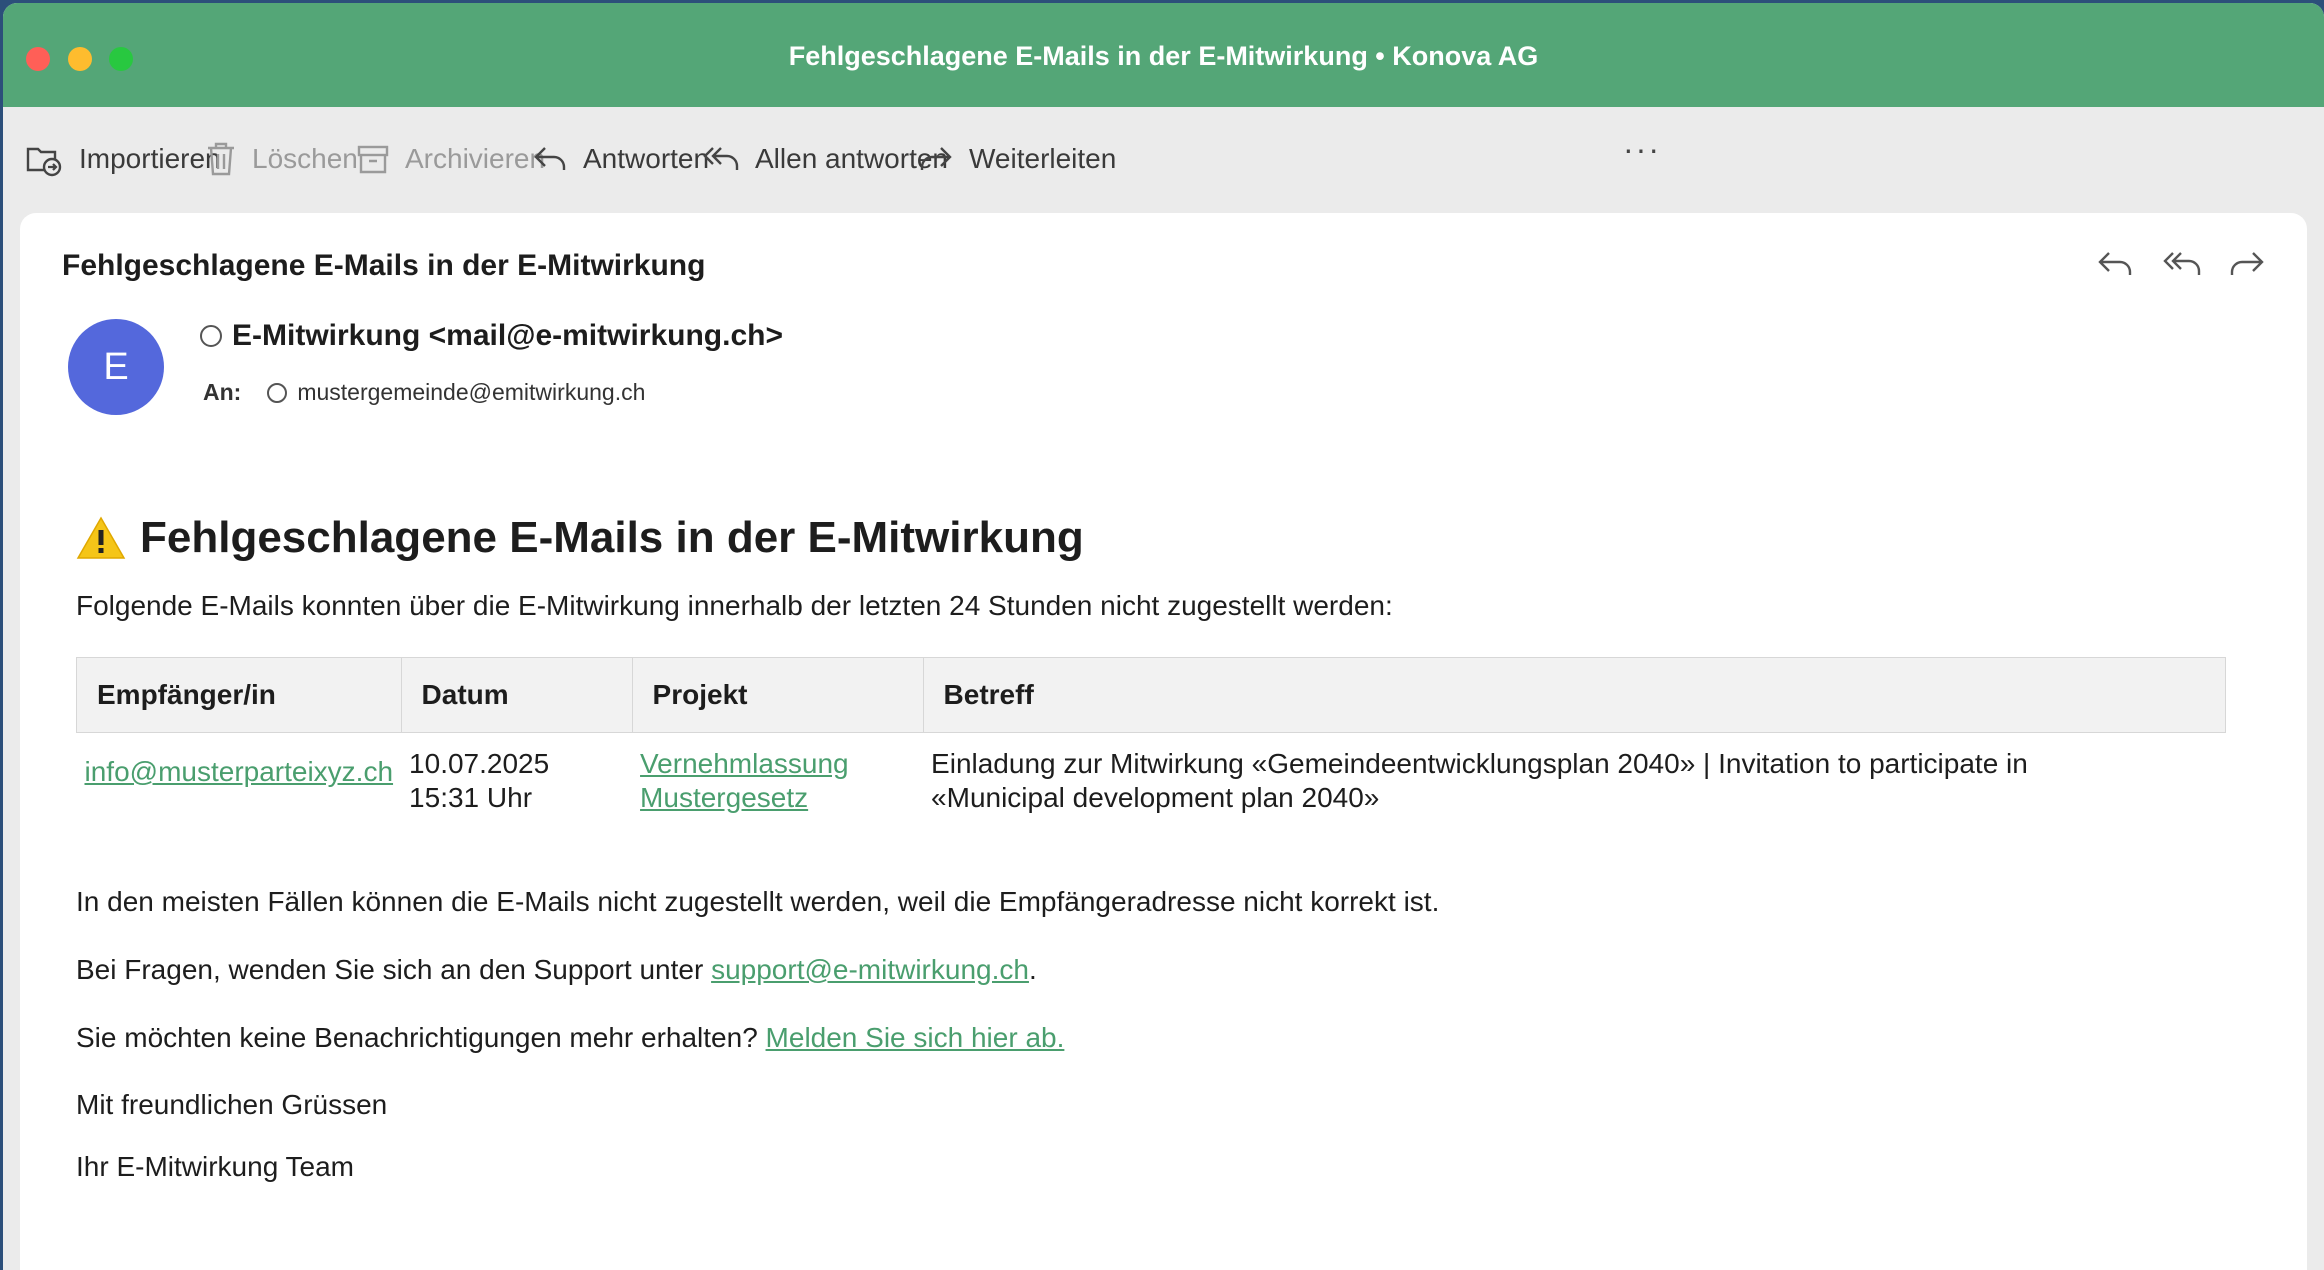 This screenshot has width=2324, height=1270. I want to click on reply-icon, so click(550, 158).